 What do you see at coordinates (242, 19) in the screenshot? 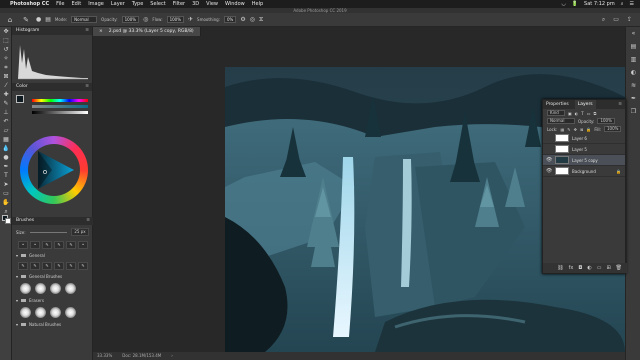
I see `smoothing-options-icon: ⚙` at bounding box center [242, 19].